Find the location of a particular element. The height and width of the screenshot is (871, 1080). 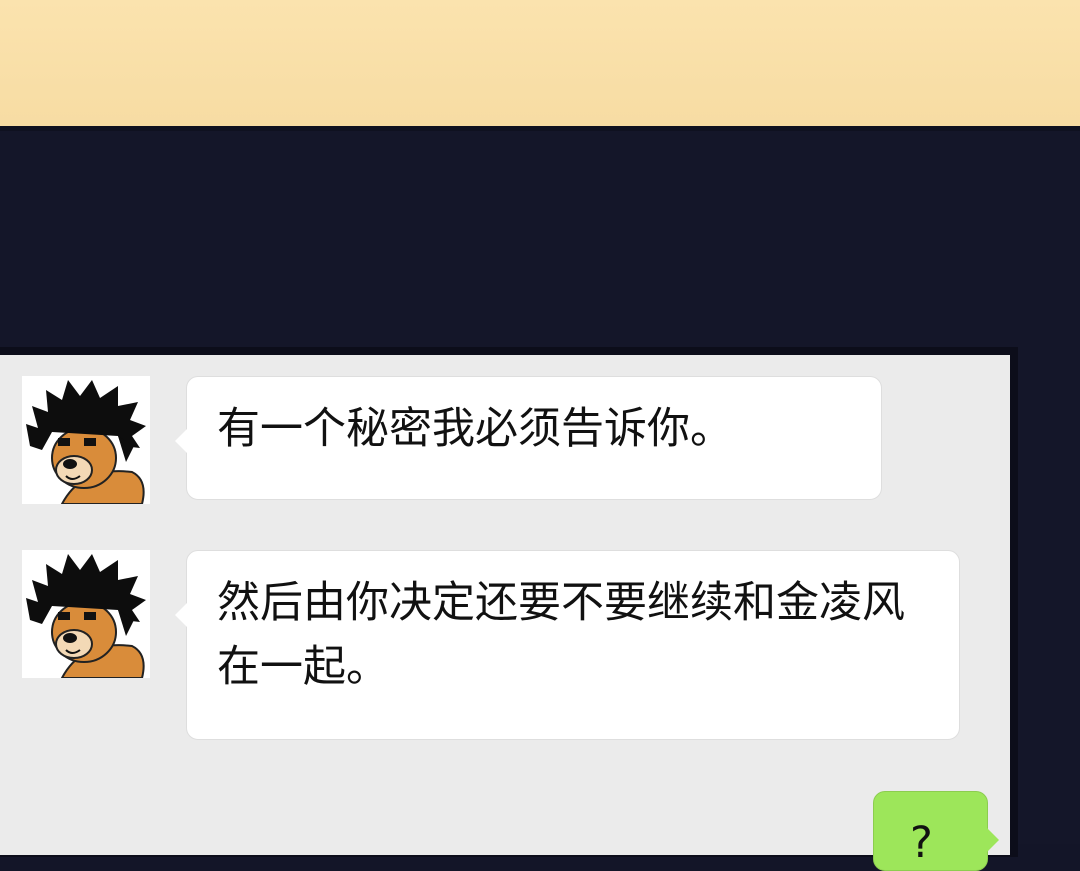

panel-gutter-right is located at coordinates (1049, 595).